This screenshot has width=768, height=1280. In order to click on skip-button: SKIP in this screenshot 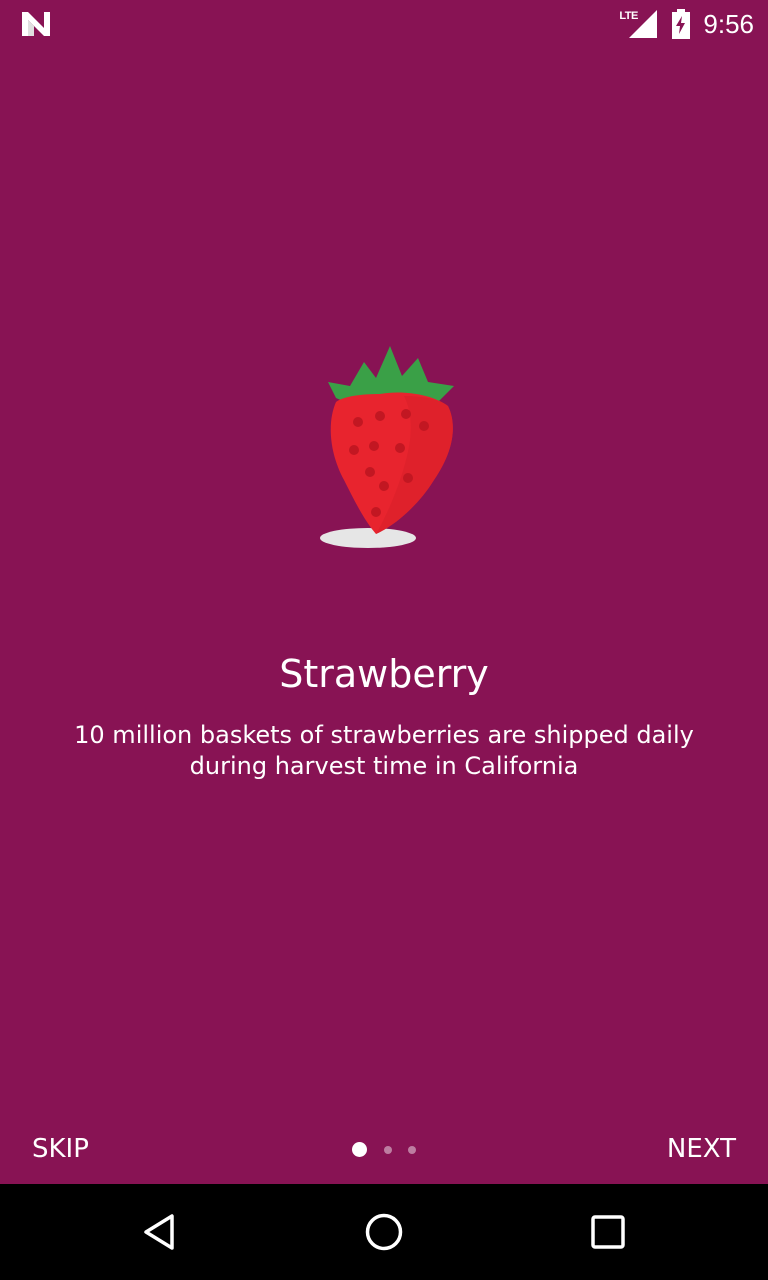, I will do `click(60, 1149)`.